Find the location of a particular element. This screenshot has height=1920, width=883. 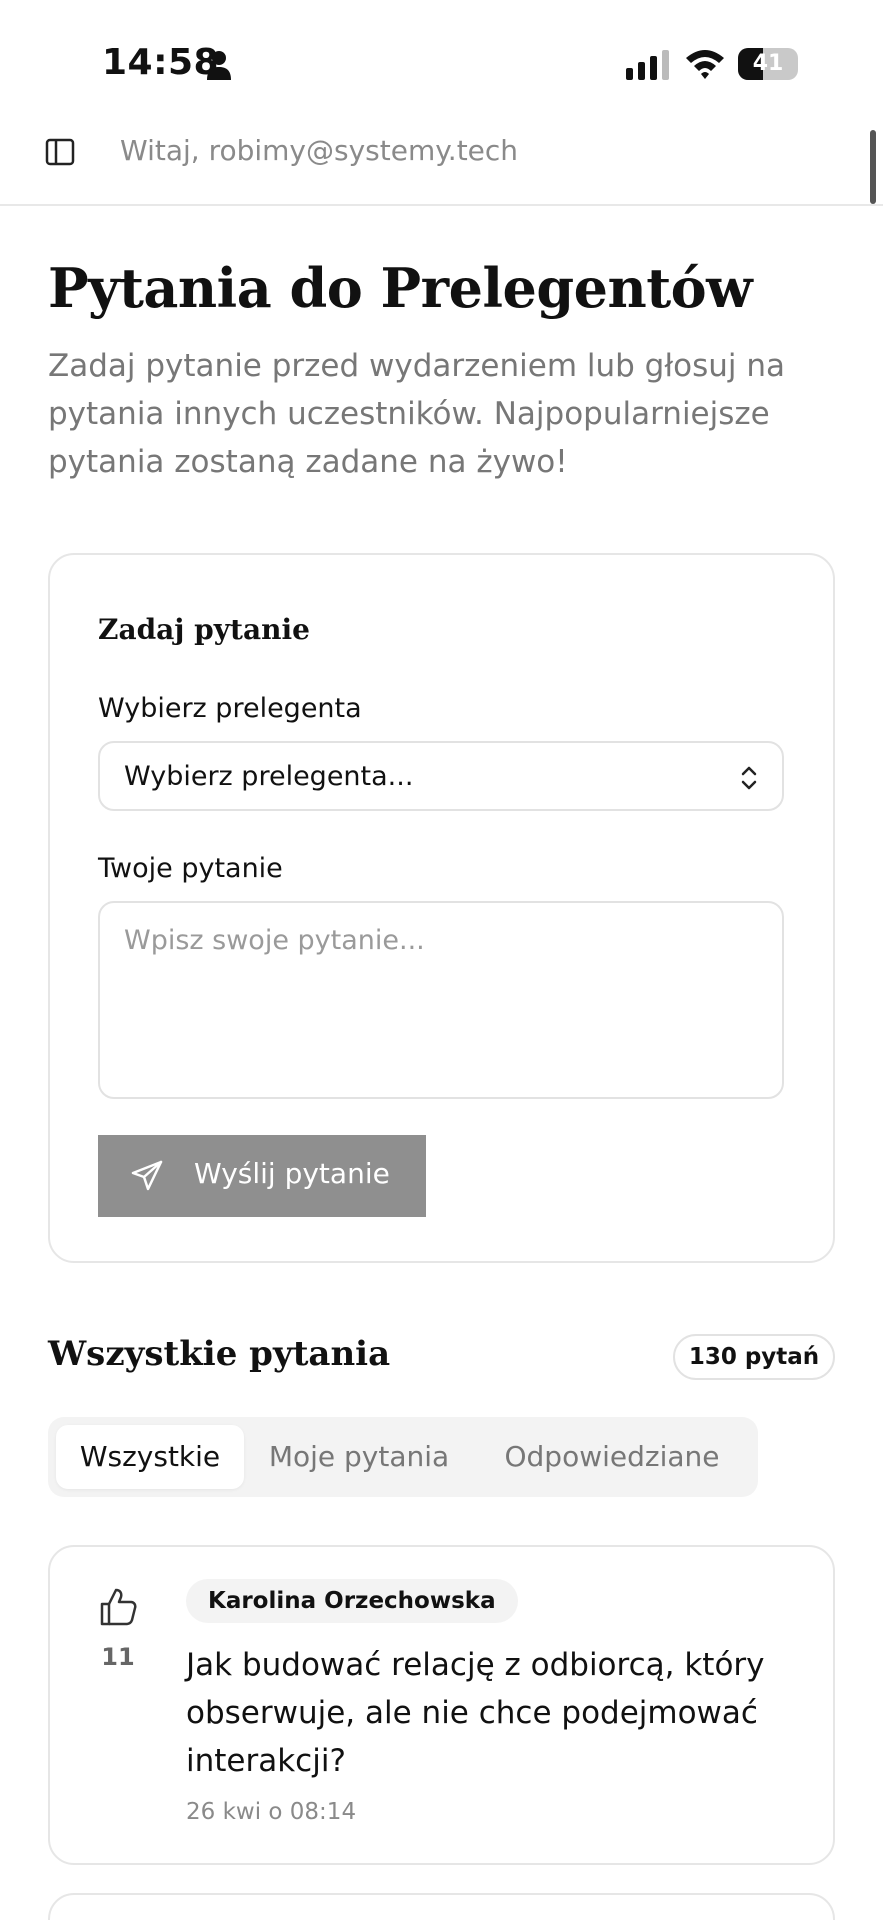

user-greeting: Witaj, robimy@systemy.tech is located at coordinates (319, 150).